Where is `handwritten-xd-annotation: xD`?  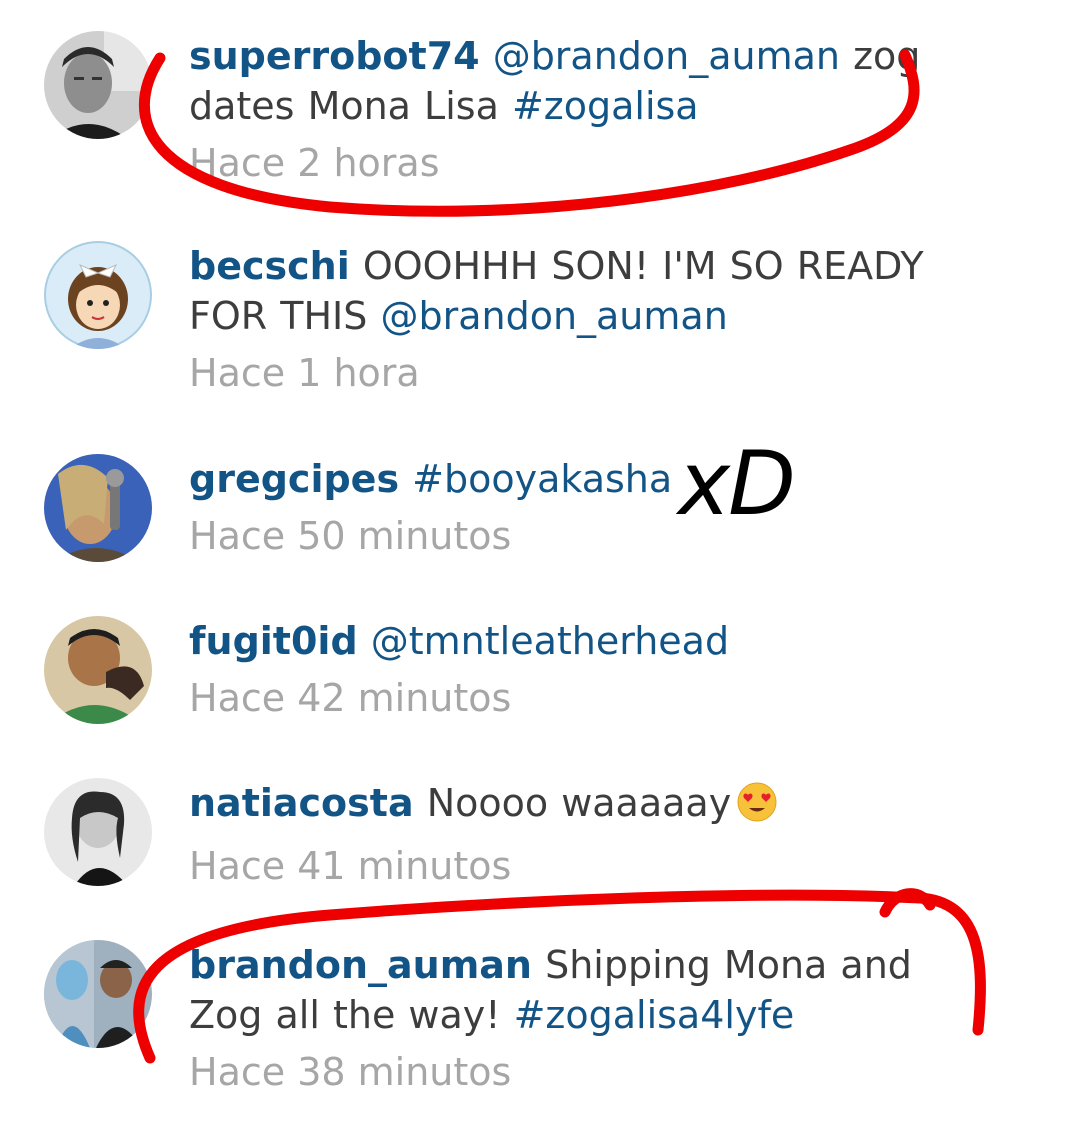
handwritten-xd-annotation: xD is located at coordinates (737, 483).